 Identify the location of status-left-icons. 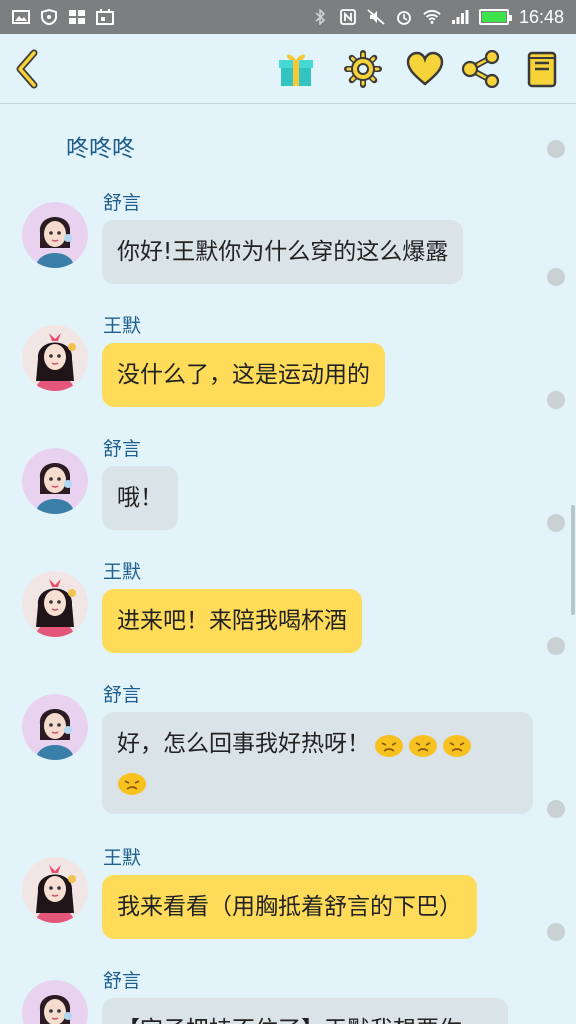
(63, 17).